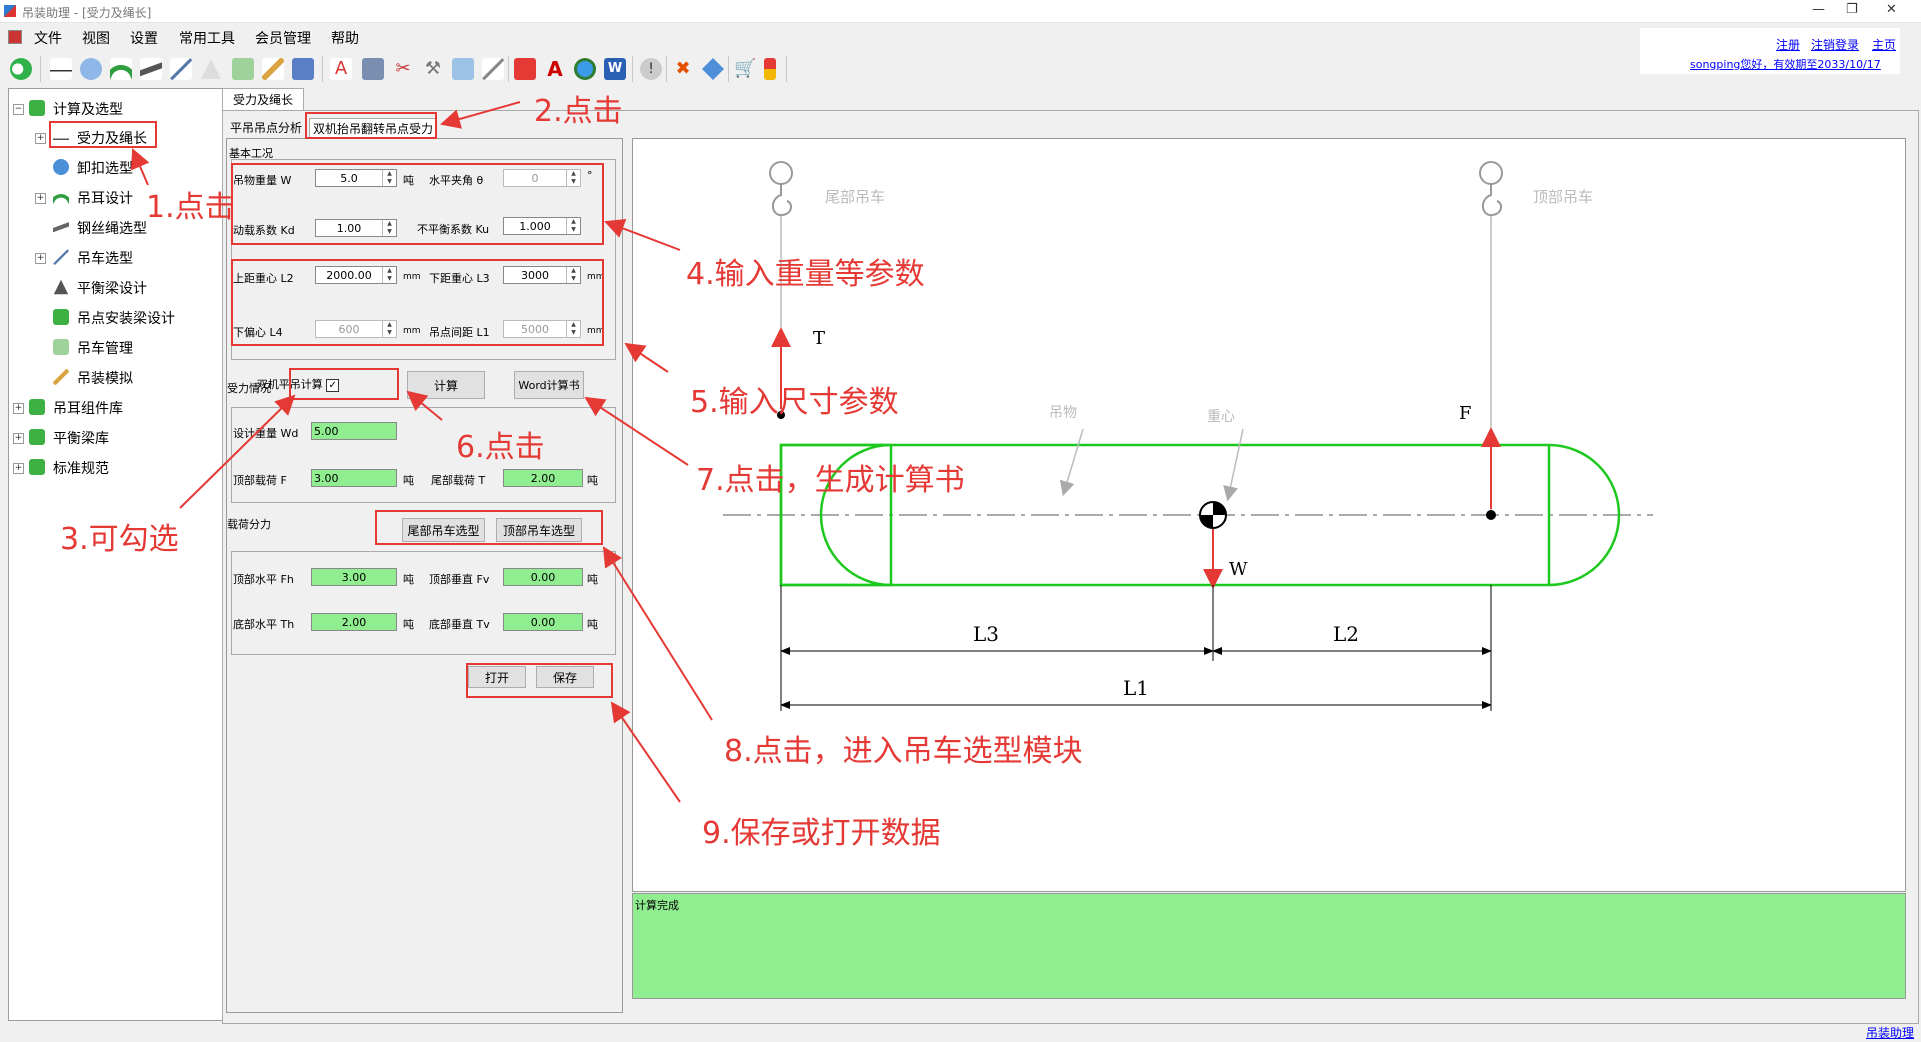 The height and width of the screenshot is (1042, 1921). Describe the element at coordinates (105, 348) in the screenshot. I see `tree-item-crane-mgmt: 吊车管理` at that location.